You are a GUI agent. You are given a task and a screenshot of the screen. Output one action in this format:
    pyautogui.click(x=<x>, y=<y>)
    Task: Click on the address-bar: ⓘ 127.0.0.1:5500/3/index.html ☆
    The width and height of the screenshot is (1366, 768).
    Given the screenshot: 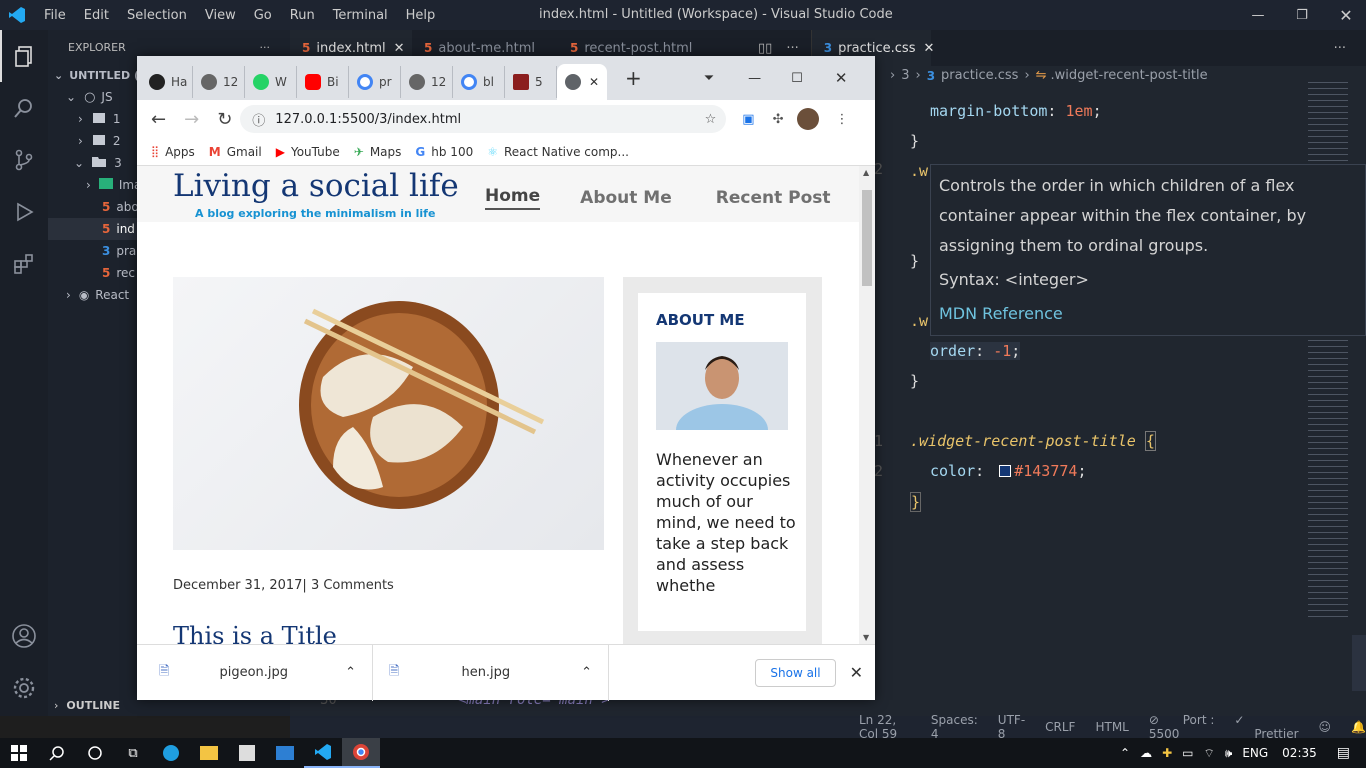 What is the action you would take?
    pyautogui.click(x=483, y=119)
    